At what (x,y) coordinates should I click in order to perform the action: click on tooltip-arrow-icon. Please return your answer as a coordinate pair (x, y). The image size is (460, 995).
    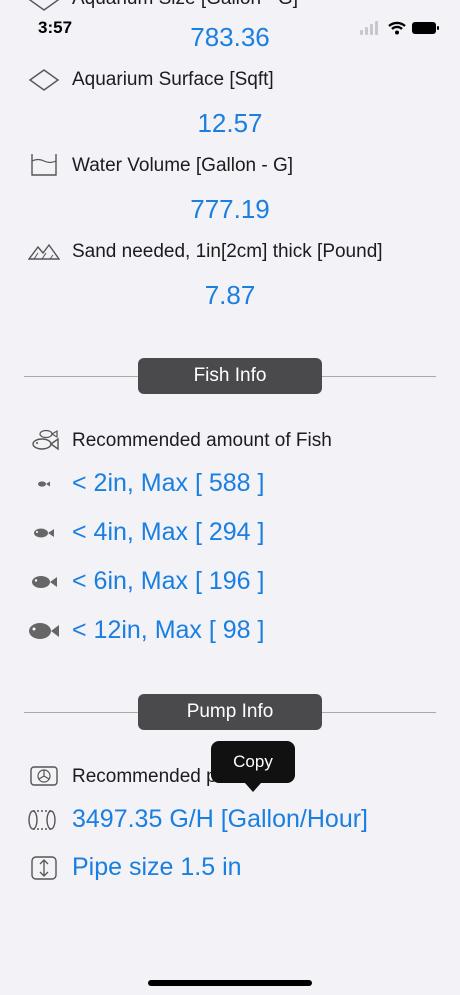
    Looking at the image, I should click on (253, 787).